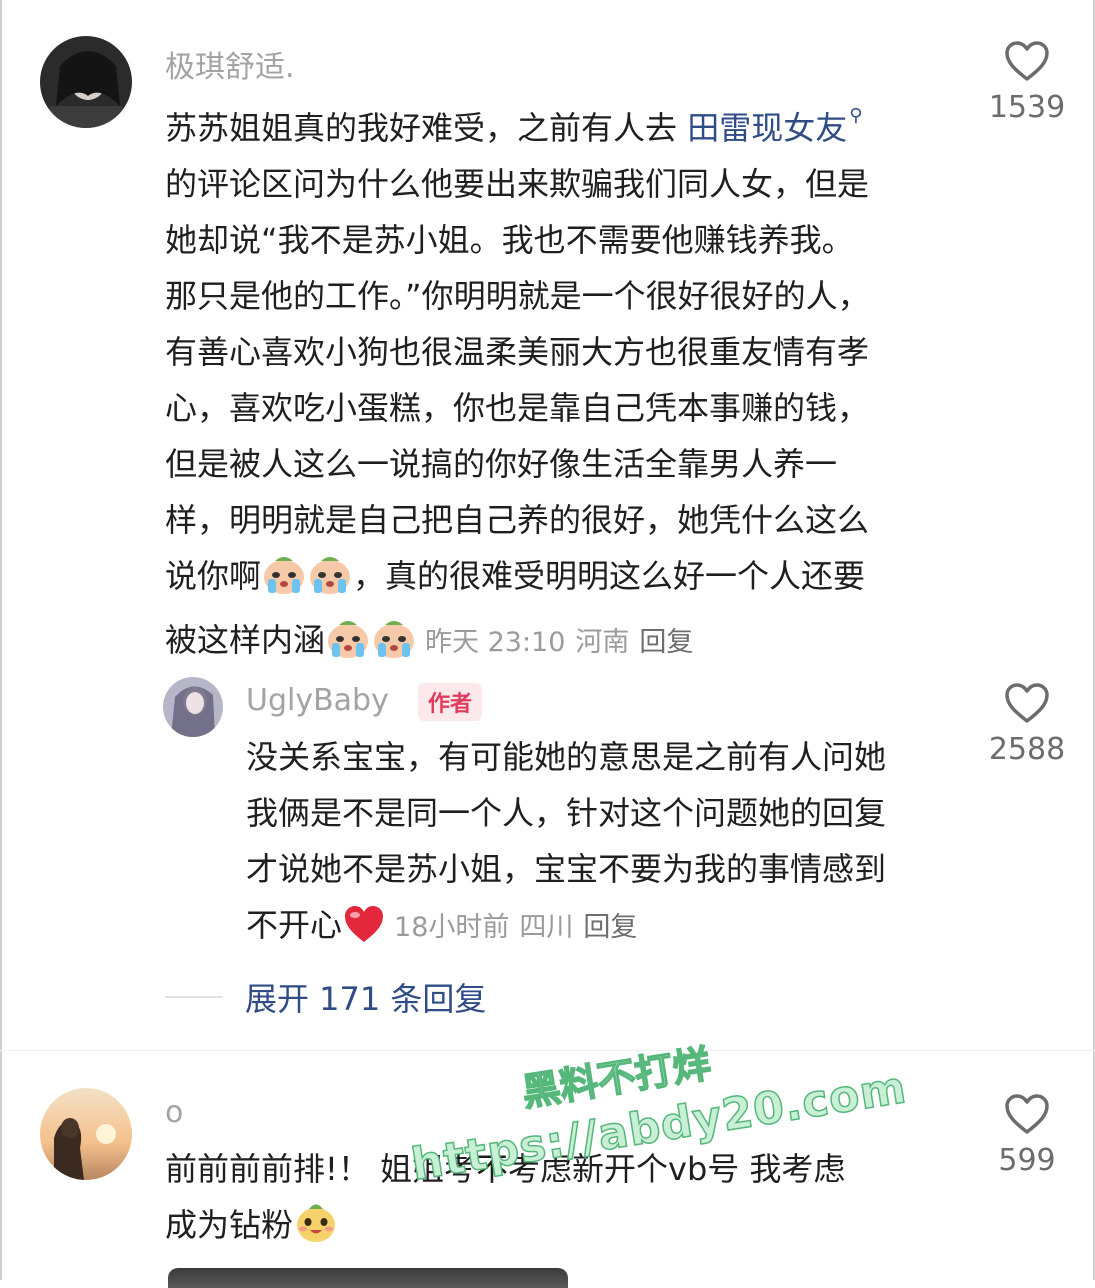  What do you see at coordinates (517, 408) in the screenshot?
I see `text-line: 心，喜欢吃小蛋糕，你也是靠自己凭本事赚的钱，` at bounding box center [517, 408].